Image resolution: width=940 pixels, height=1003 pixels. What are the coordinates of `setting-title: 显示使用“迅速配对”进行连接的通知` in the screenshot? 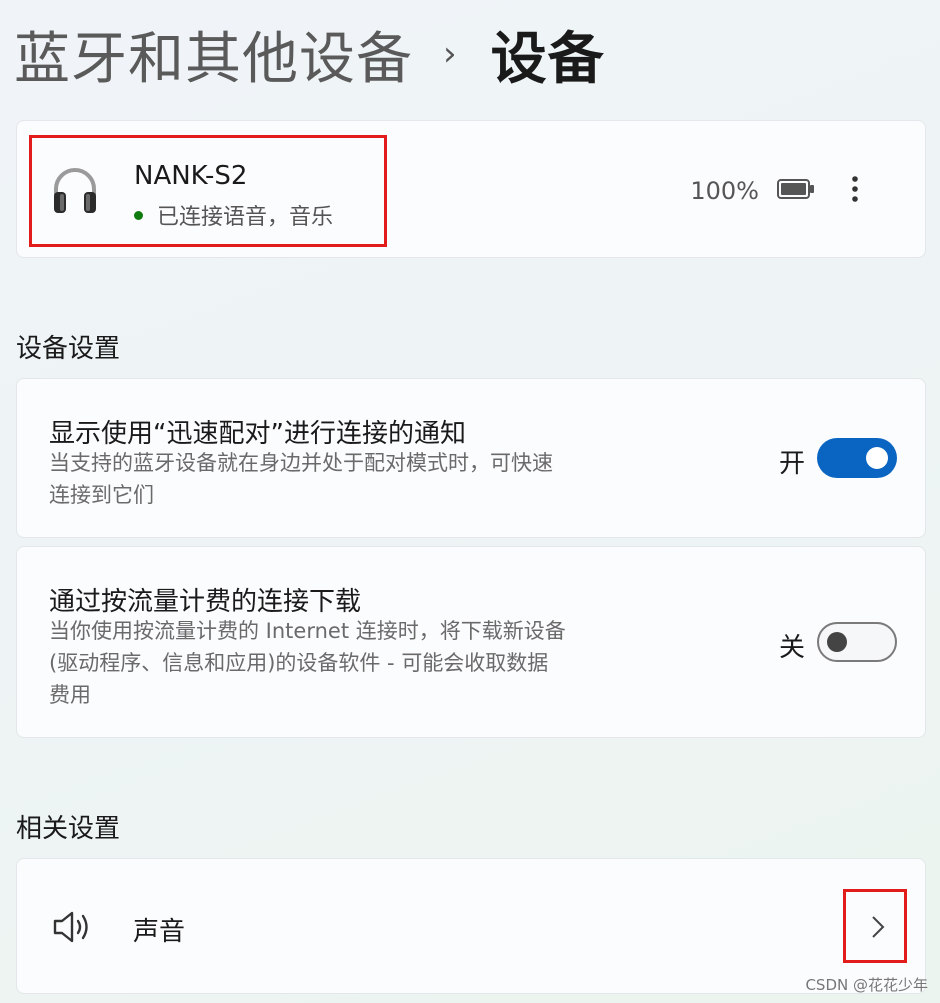 It's located at (257, 434).